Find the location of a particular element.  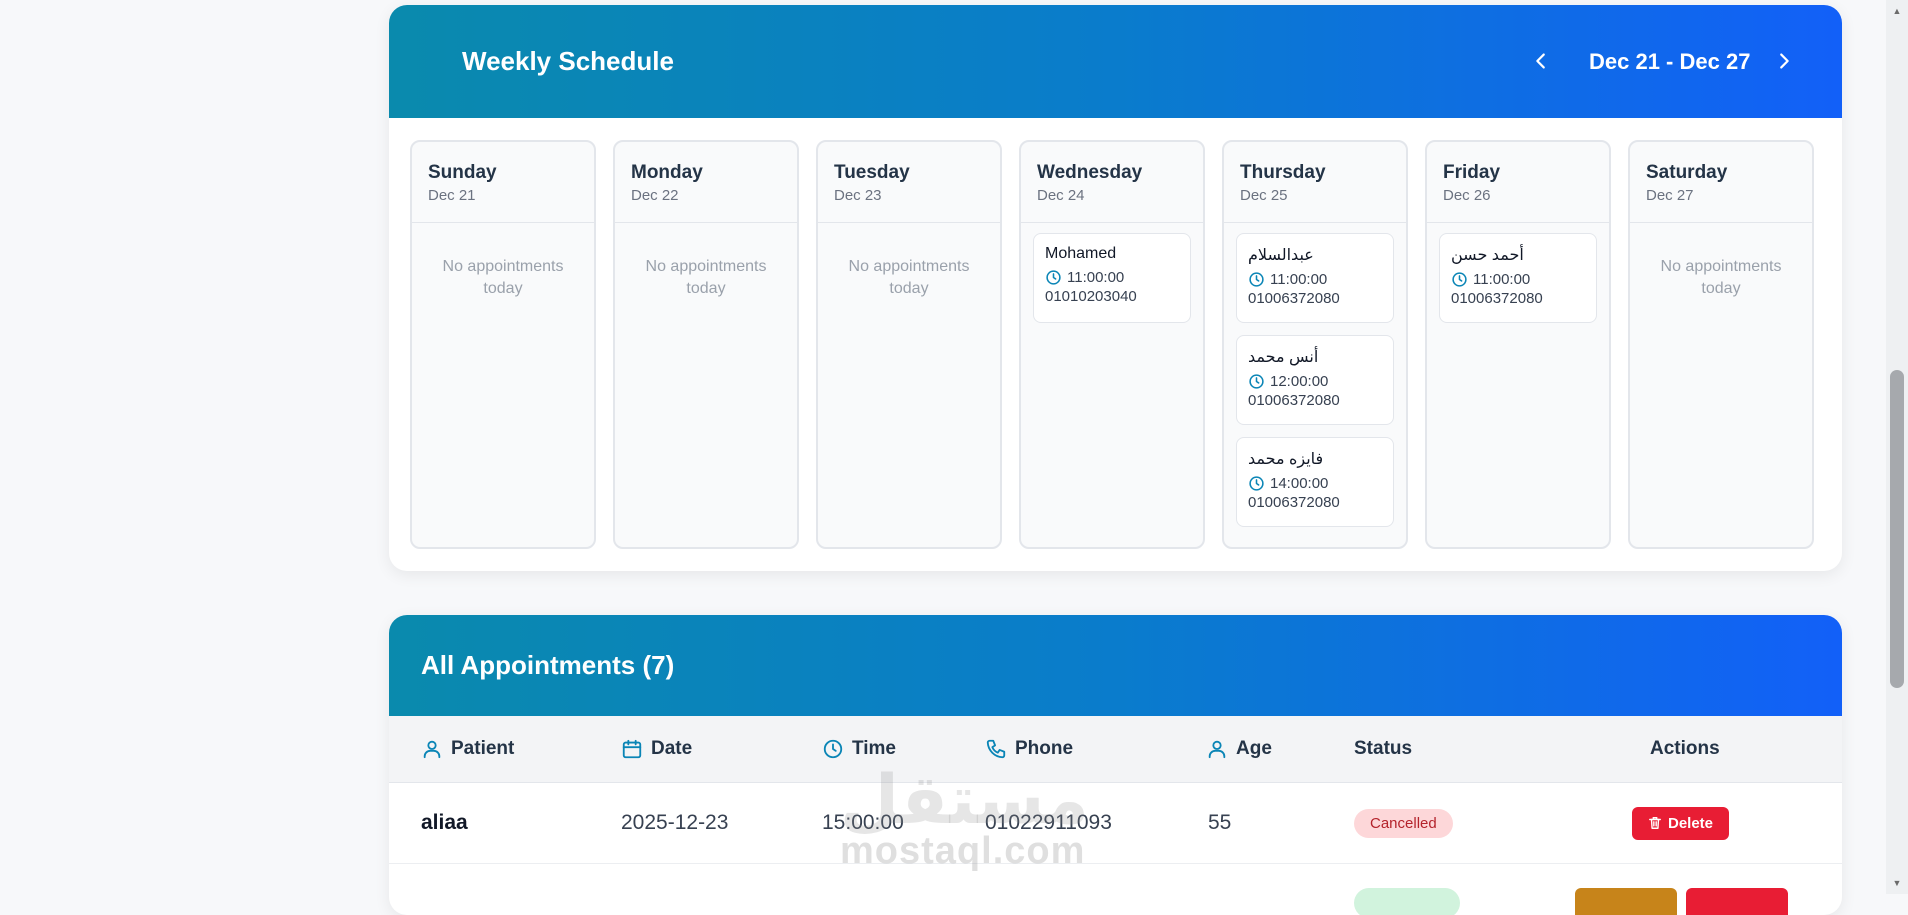

day-date: Dec 24 is located at coordinates (1061, 195).